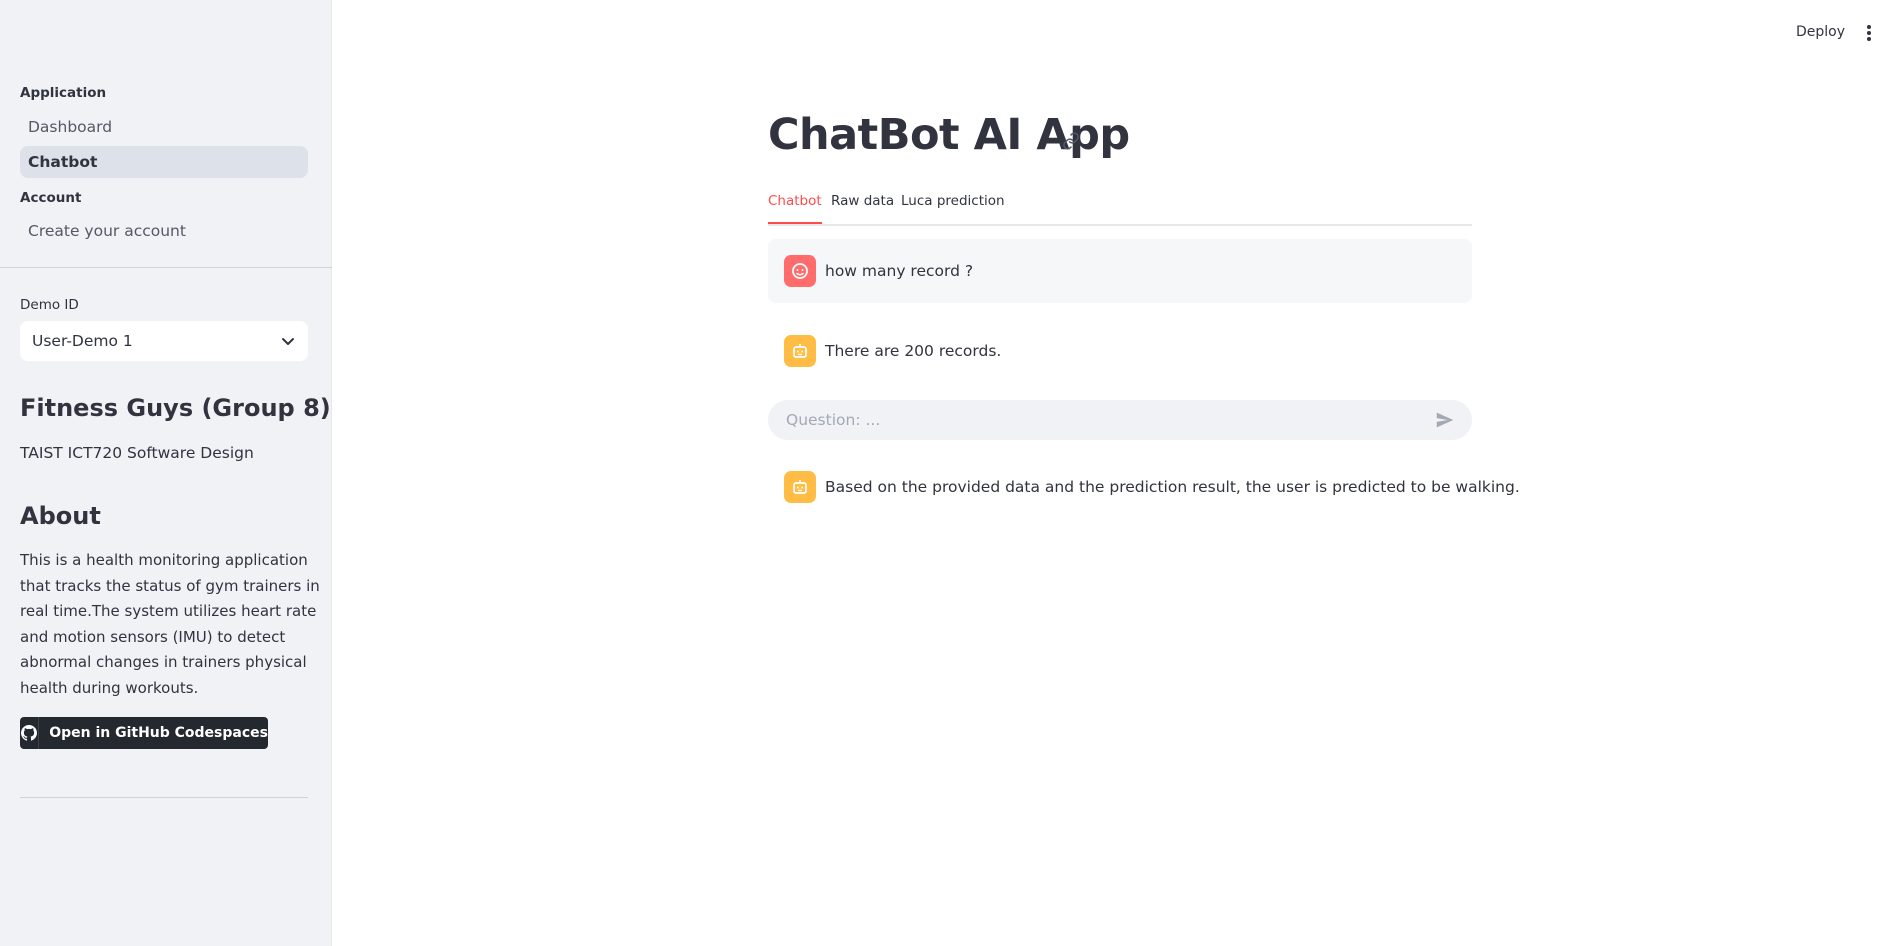  I want to click on open-codespaces-button: Open in GitHub Codespaces, so click(144, 733).